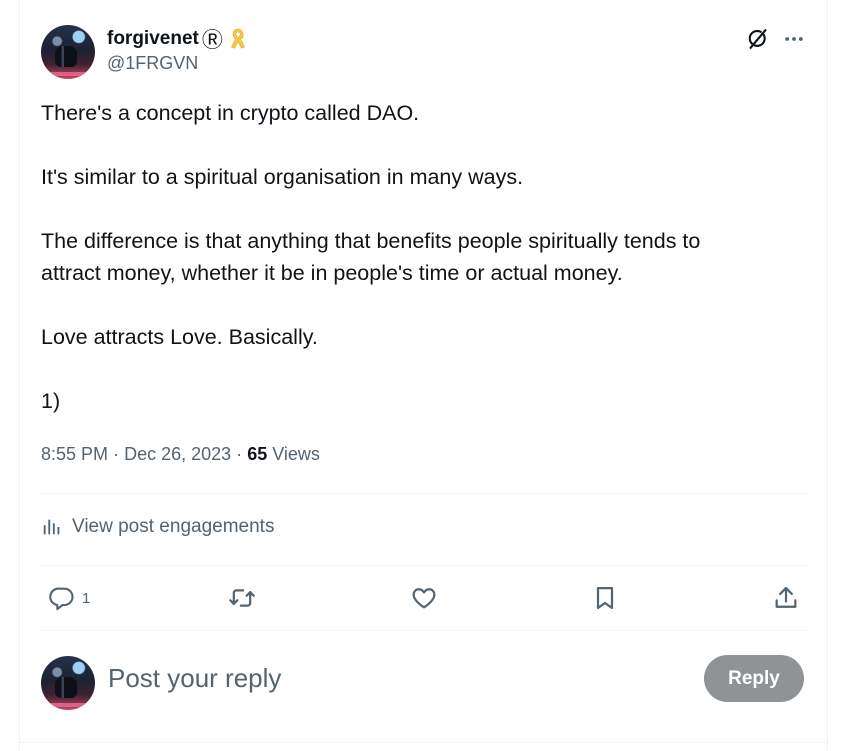 This screenshot has width=847, height=751. I want to click on view-engagements-label: View post engagements, so click(173, 527).